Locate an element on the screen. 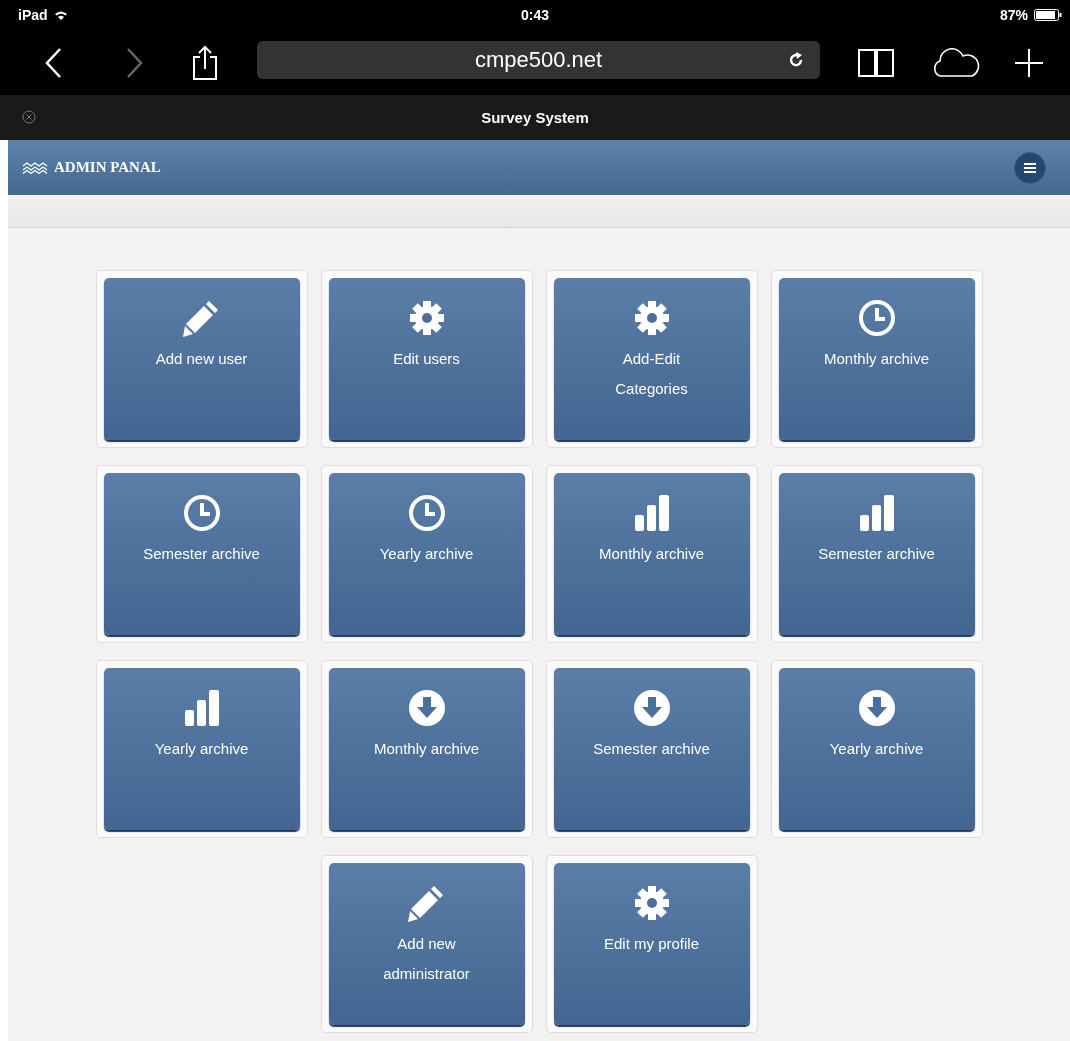 The height and width of the screenshot is (1041, 1070). tile-button: Edit my profile is located at coordinates (651, 944).